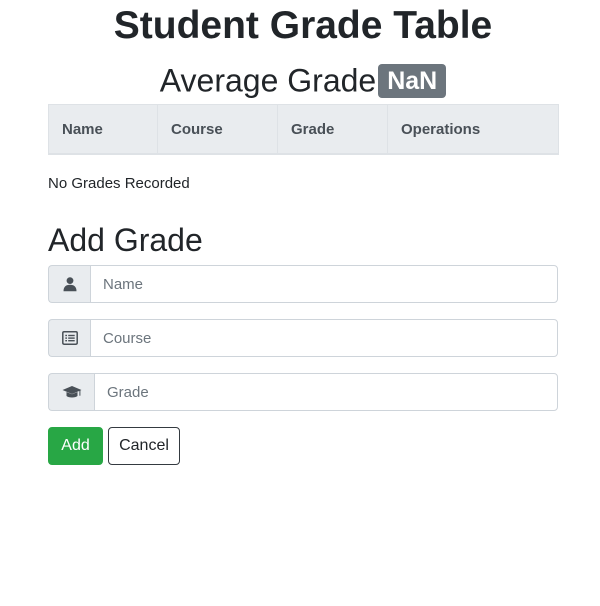 The width and height of the screenshot is (600, 606). I want to click on course-input, so click(324, 338).